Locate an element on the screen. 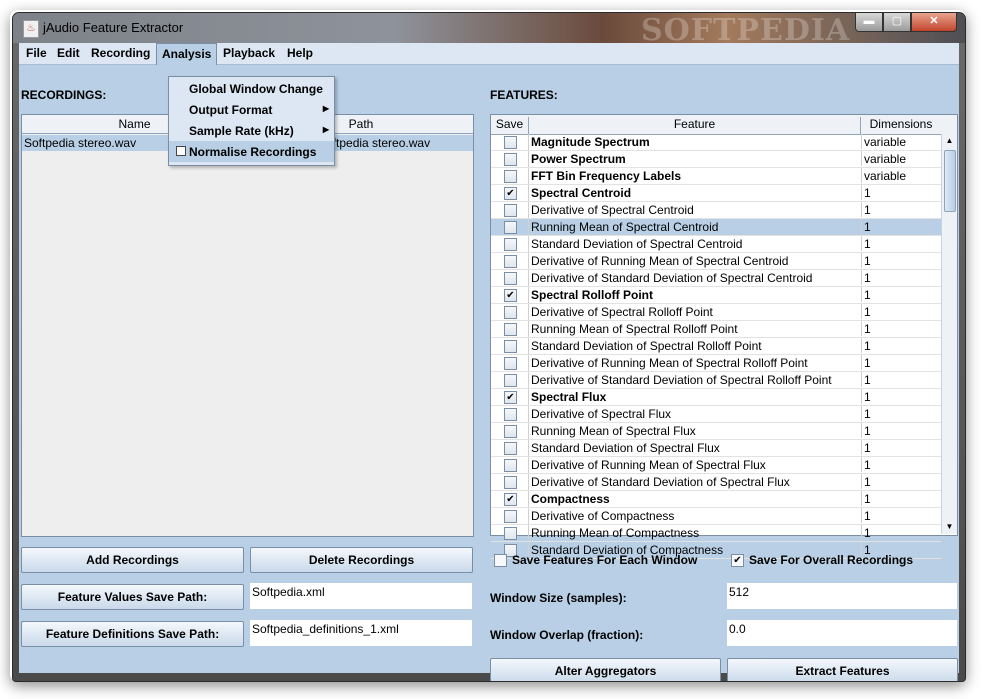  feature-name: Derivative of Spectral Flux is located at coordinates (601, 414).